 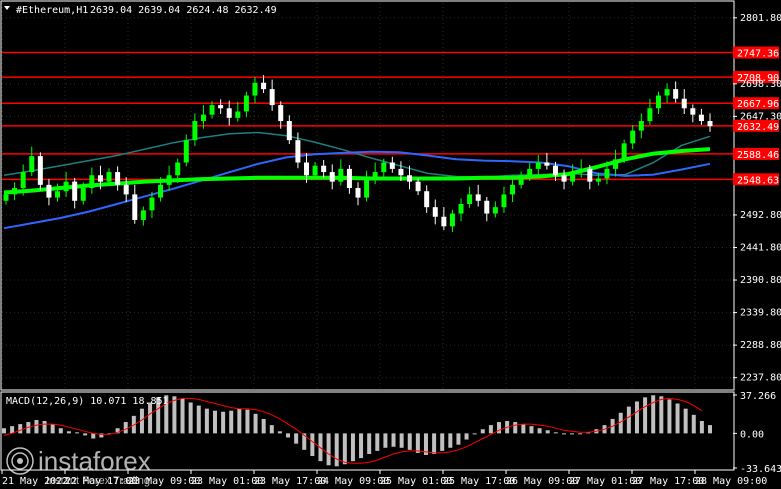 I want to click on y-tick-label: 2647.30, so click(x=760, y=116).